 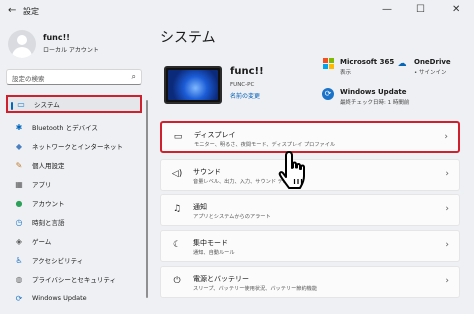 What do you see at coordinates (310, 210) in the screenshot?
I see `card-notifications: ♫ 通知 アプリとシステムからのアラート ›` at bounding box center [310, 210].